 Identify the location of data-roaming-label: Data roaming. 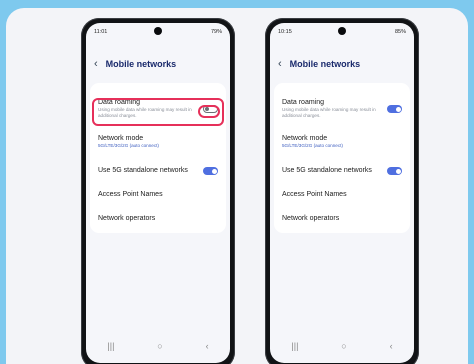
(303, 102).